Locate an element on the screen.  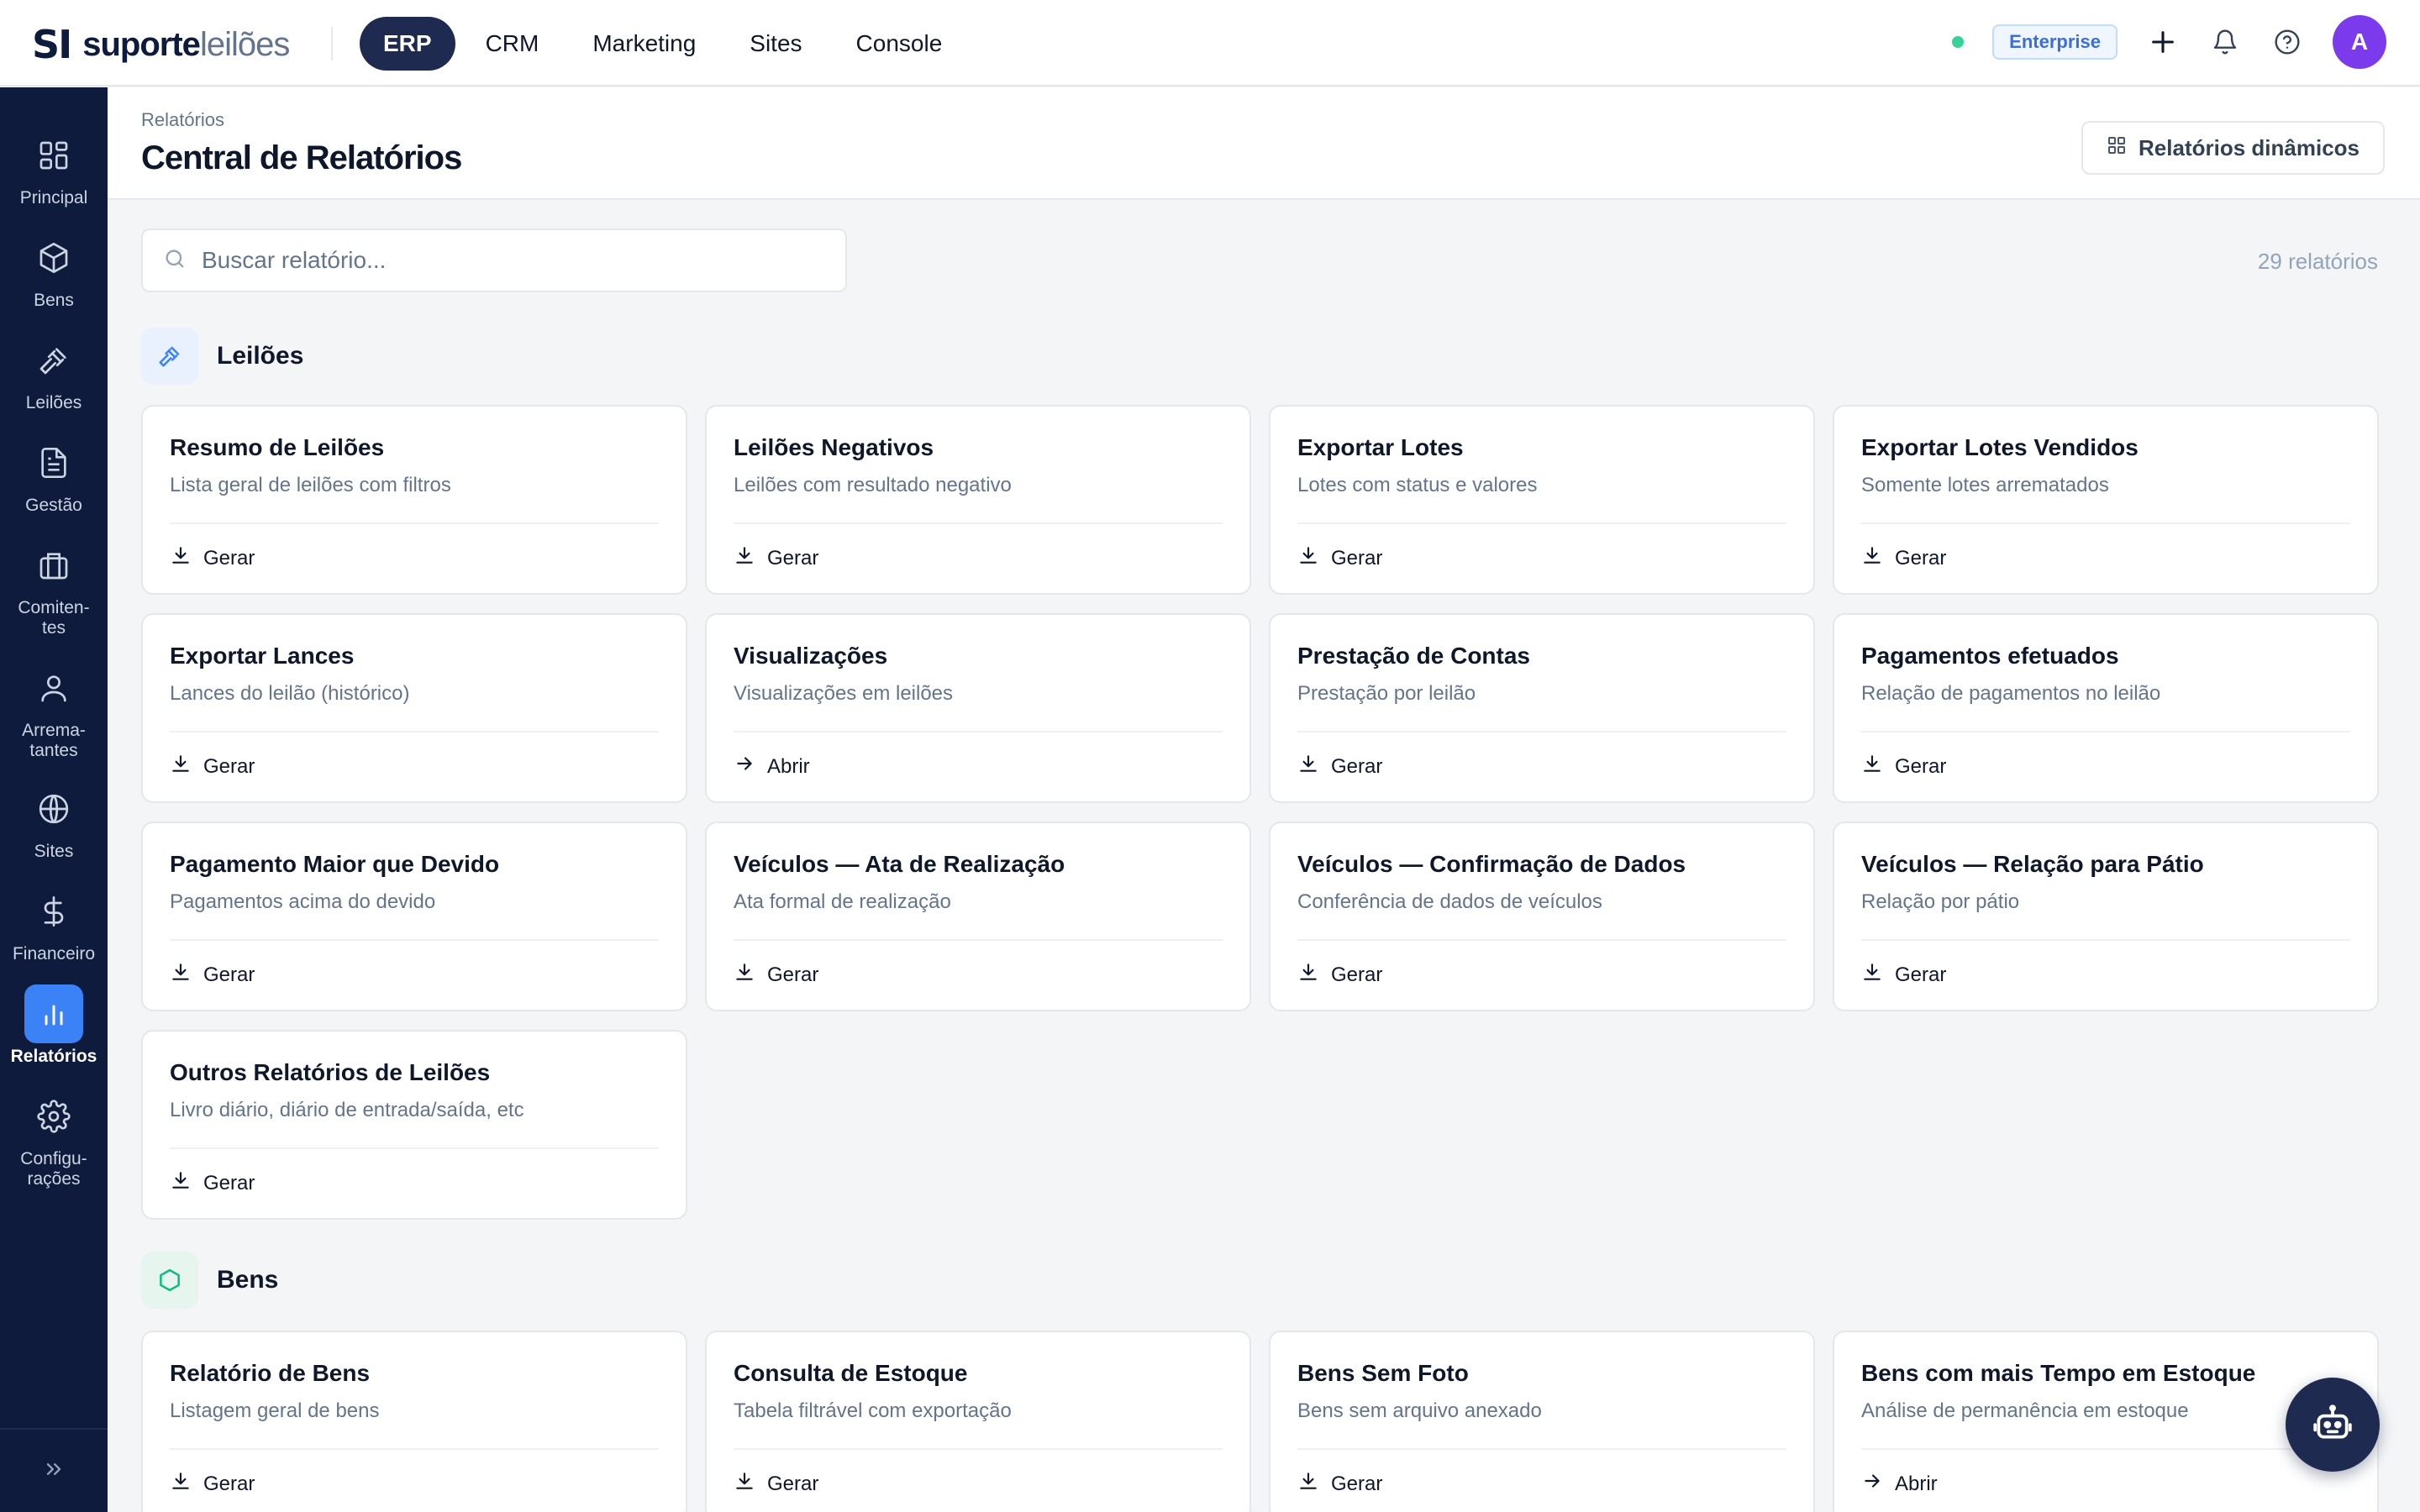
sidebar-item-leiloes: Leilões is located at coordinates (54, 372).